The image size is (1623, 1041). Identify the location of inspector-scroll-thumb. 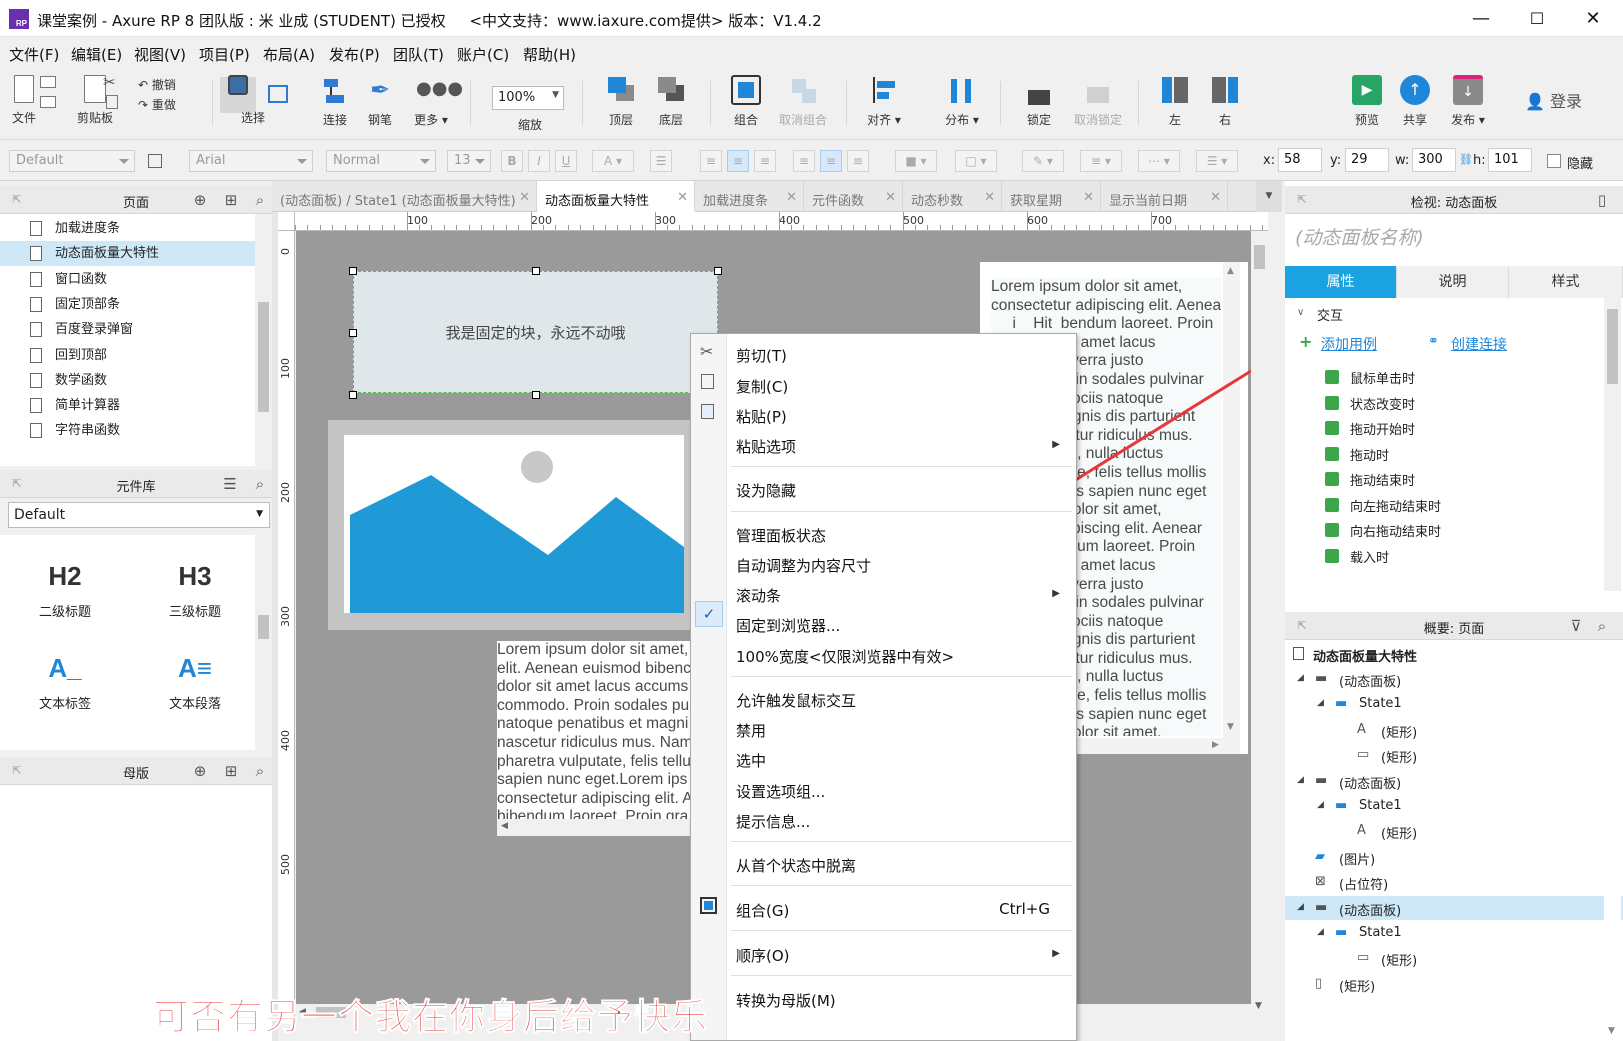
(1612, 346).